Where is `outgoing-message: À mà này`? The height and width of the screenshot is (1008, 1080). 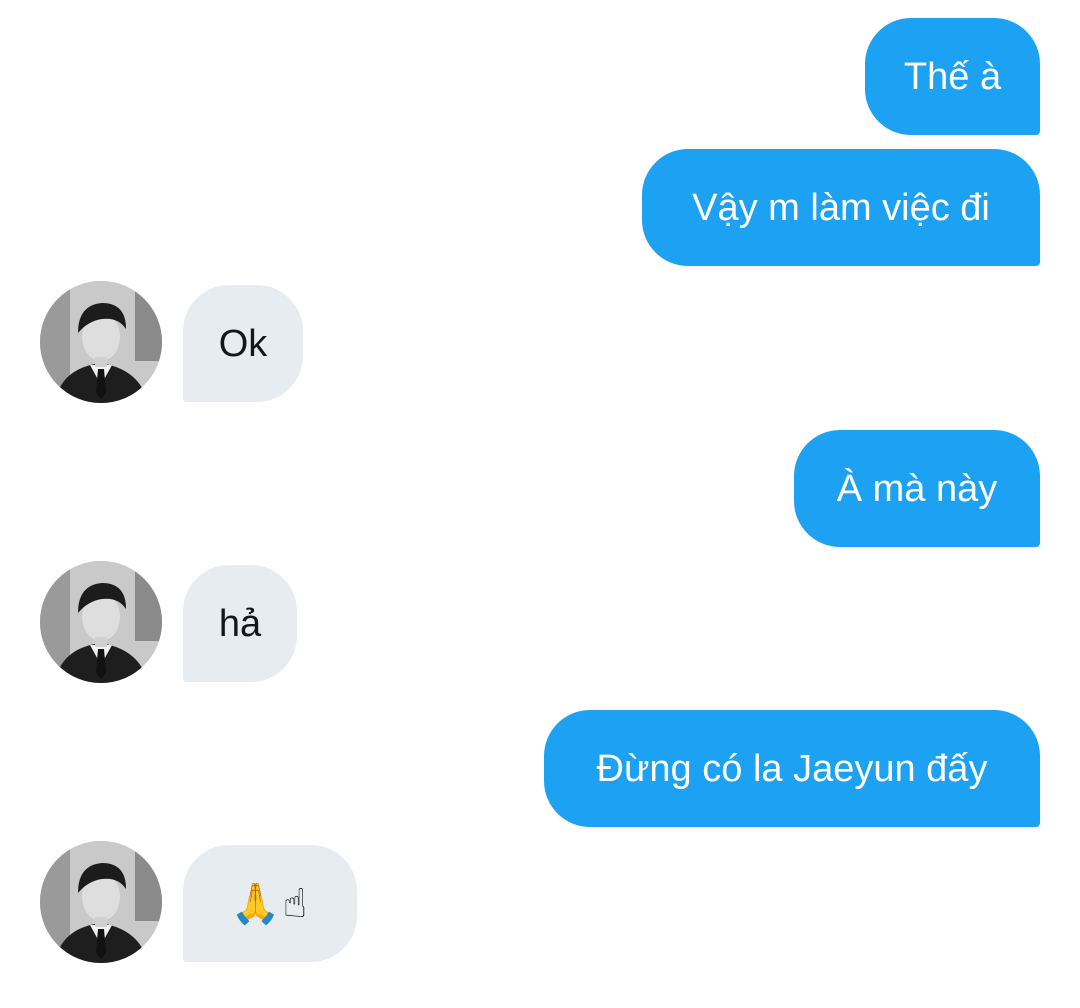
outgoing-message: À mà này is located at coordinates (917, 488).